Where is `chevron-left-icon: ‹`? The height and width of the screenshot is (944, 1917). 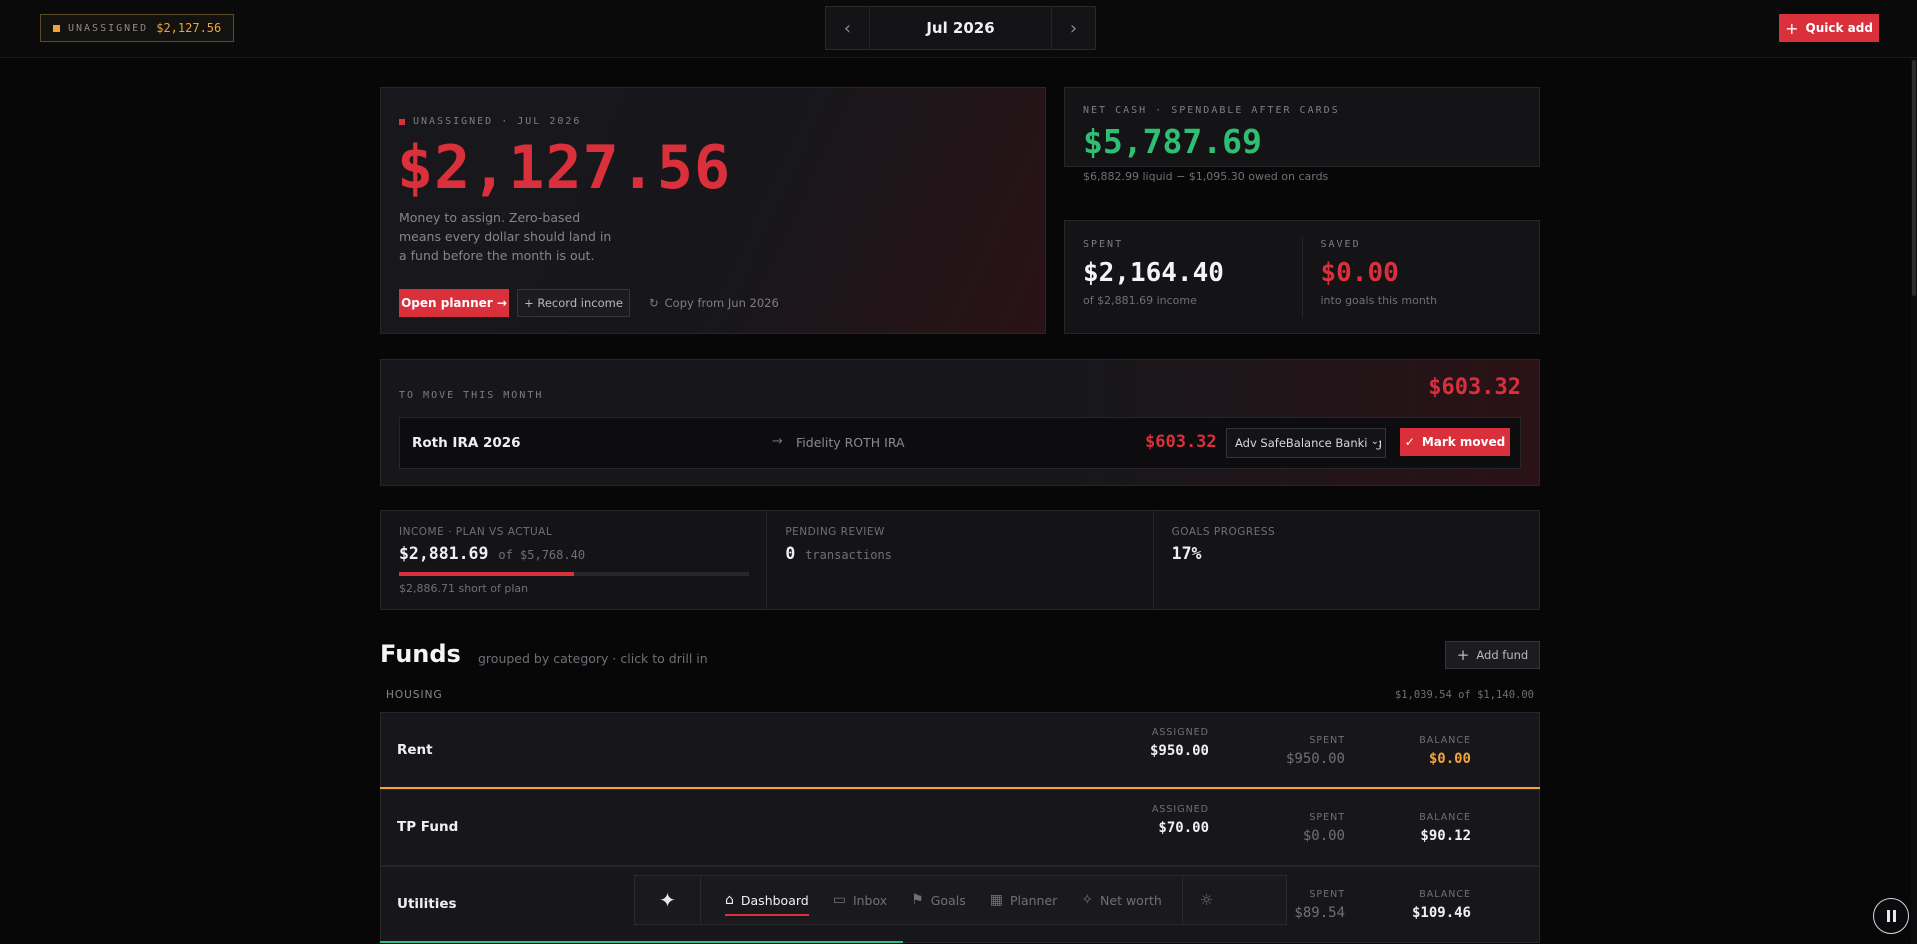
chevron-left-icon: ‹ is located at coordinates (847, 28).